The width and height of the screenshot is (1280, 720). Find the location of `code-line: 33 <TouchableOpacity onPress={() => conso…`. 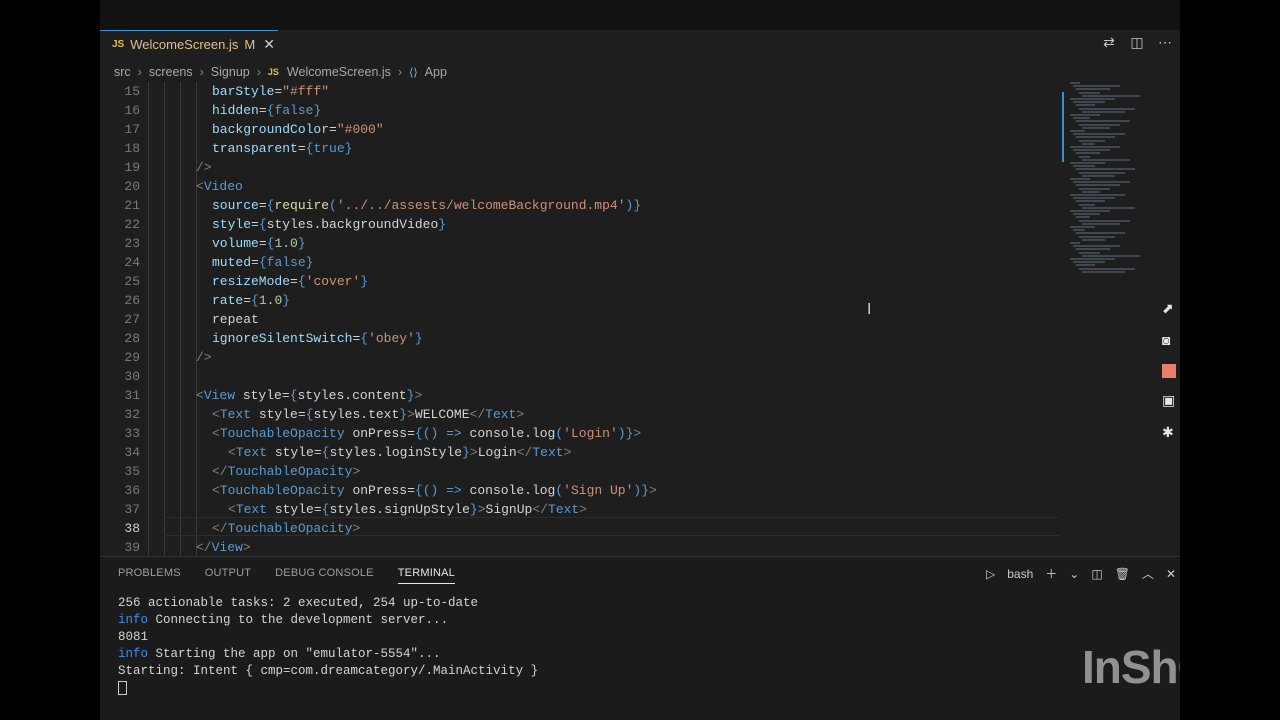

code-line: 33 <TouchableOpacity onPress={() => conso… is located at coordinates (580, 433).